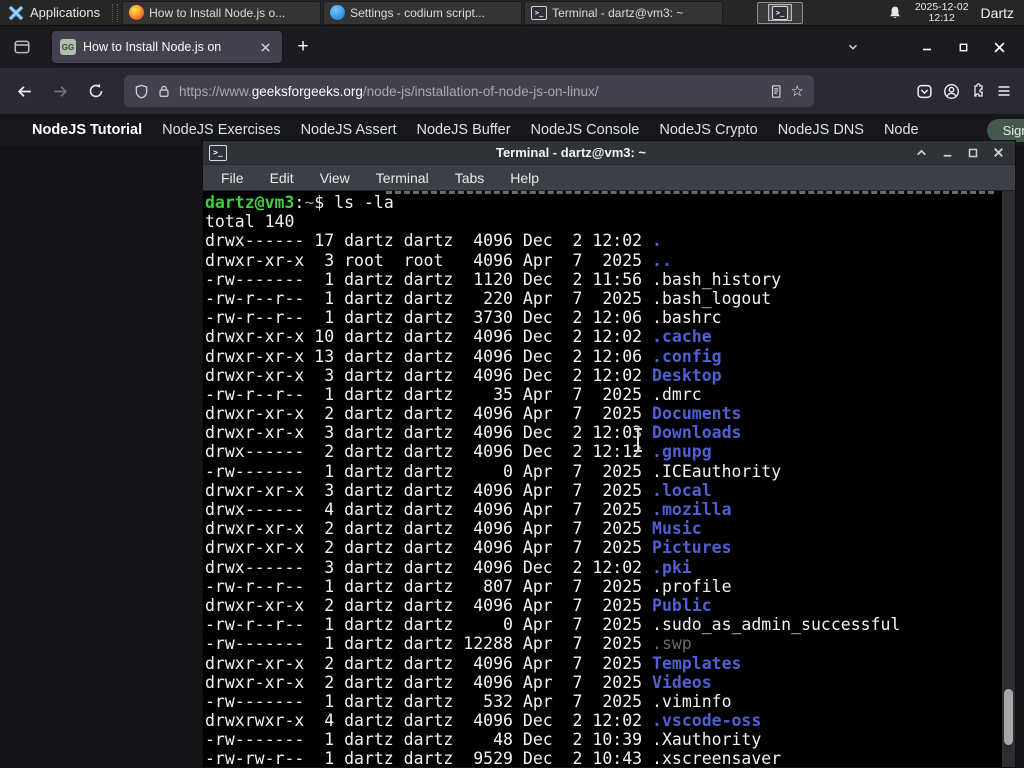 The image size is (1024, 768). I want to click on lock-icon, so click(164, 91).